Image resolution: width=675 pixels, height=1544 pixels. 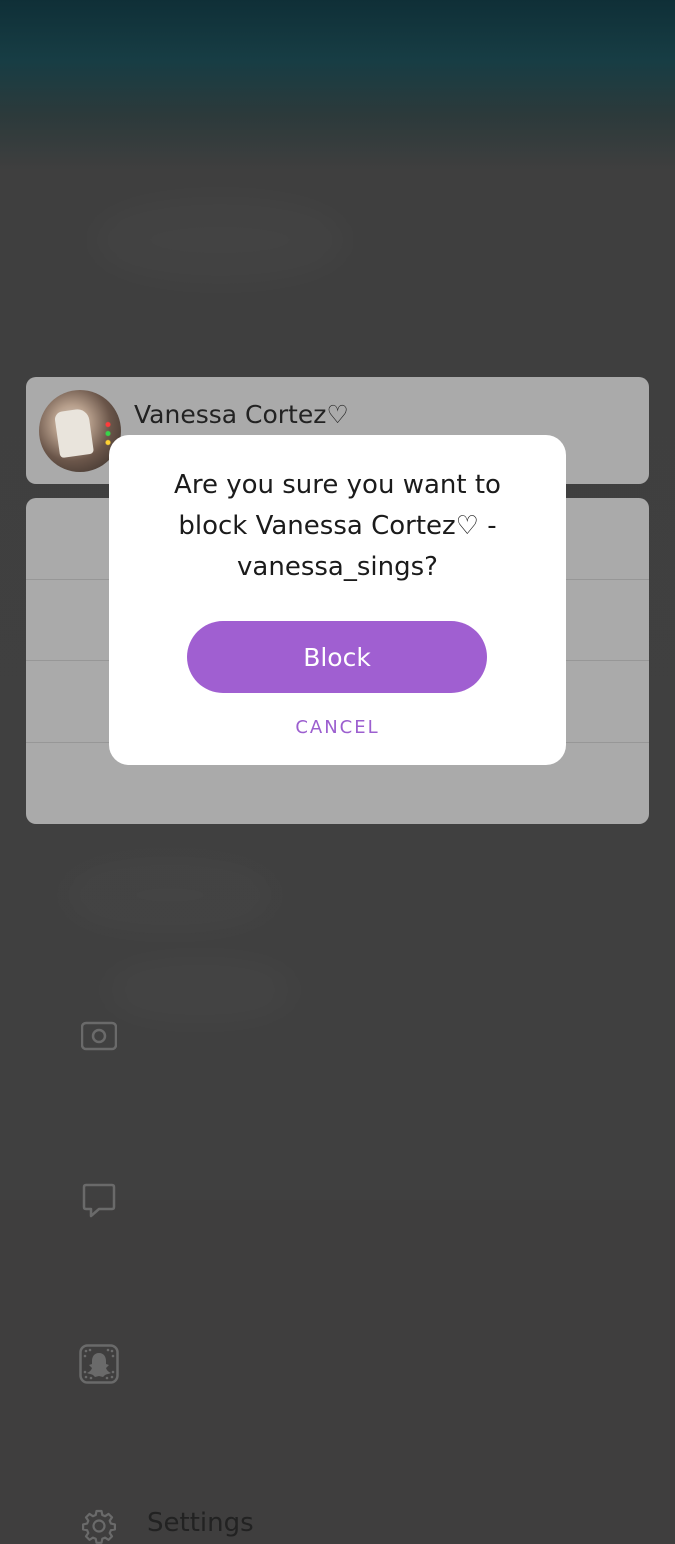 I want to click on profile-name: Vanessa Cortez♡, so click(x=241, y=414).